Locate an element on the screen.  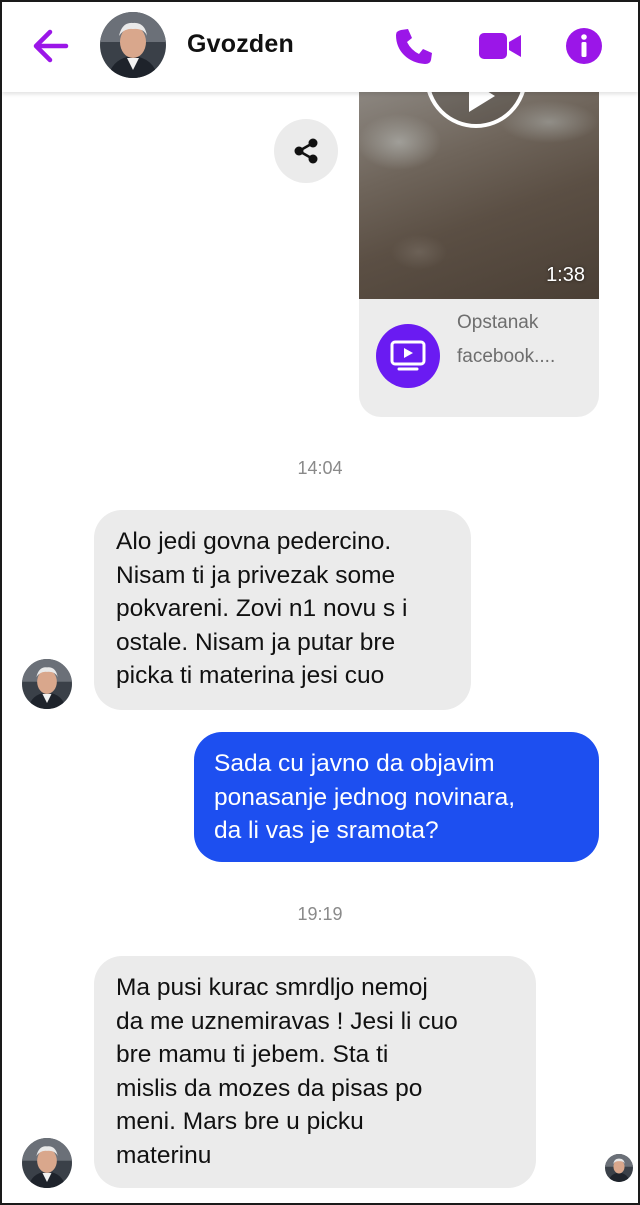
timestamp: 14:04 is located at coordinates (320, 468).